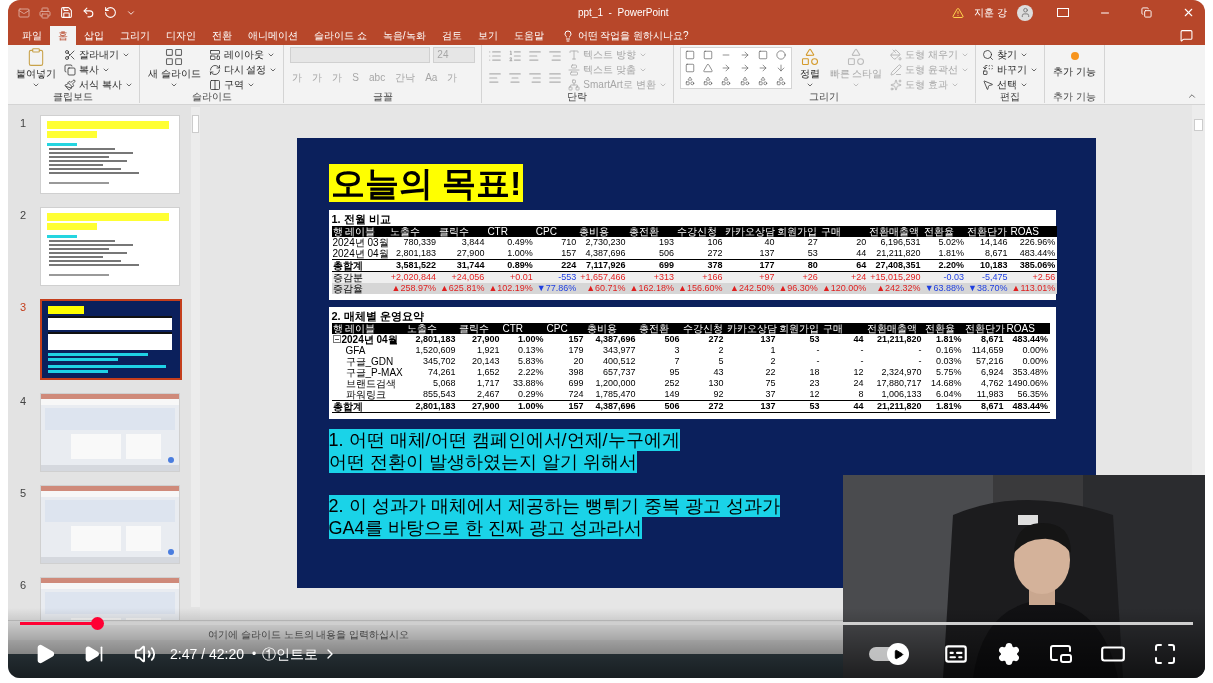  What do you see at coordinates (404, 35) in the screenshot?
I see `ribbon-tab: 녹음/녹화` at bounding box center [404, 35].